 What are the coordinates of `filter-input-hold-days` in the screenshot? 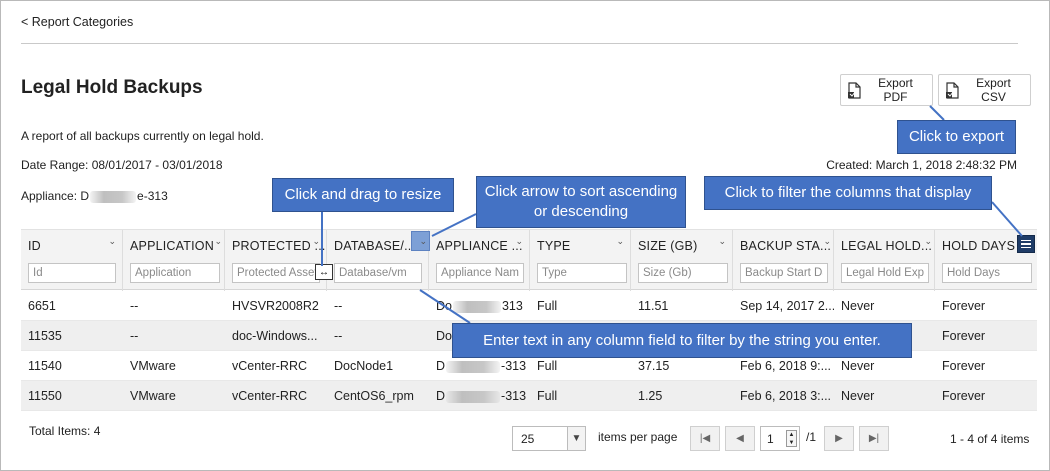 It's located at (987, 273).